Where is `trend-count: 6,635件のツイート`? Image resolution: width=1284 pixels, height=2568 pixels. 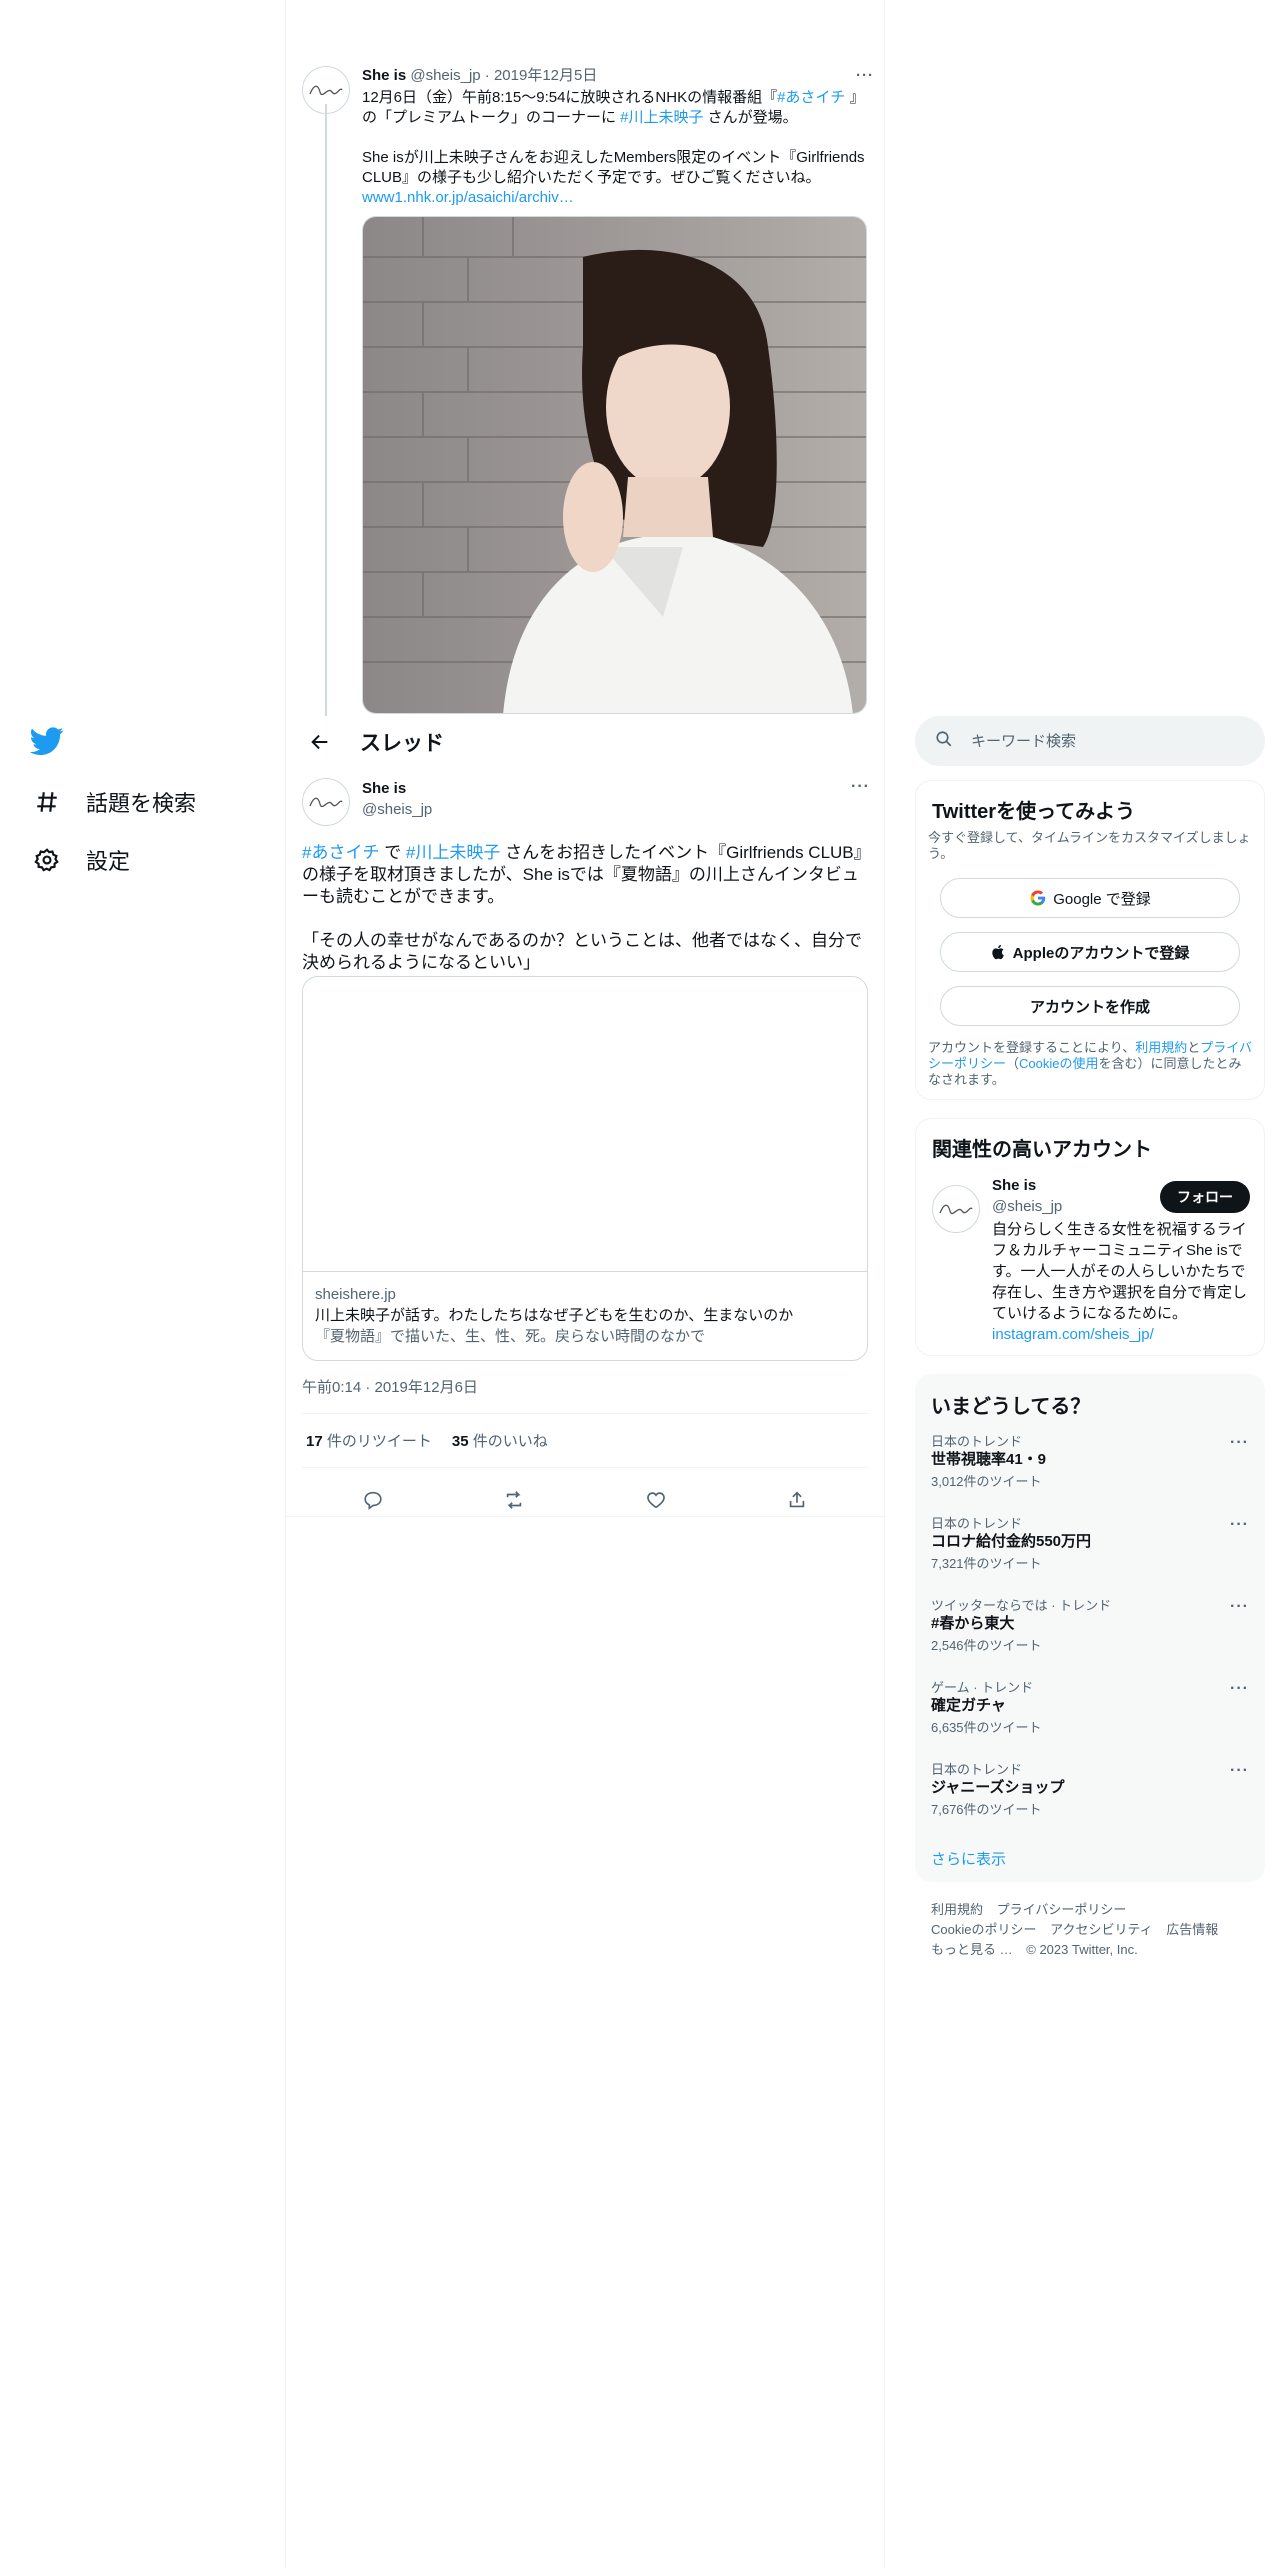 trend-count: 6,635件のツイート is located at coordinates (986, 1727).